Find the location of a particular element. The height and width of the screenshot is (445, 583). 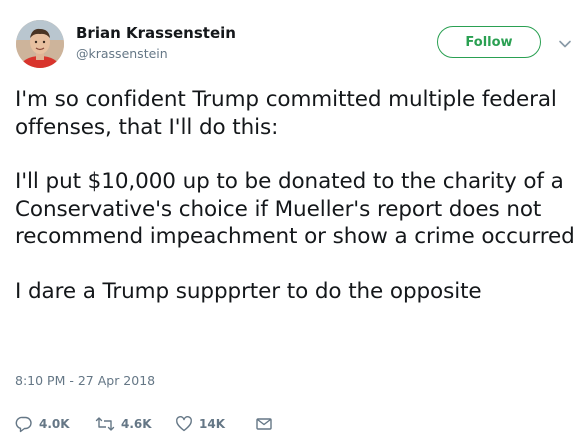

retweet-count: 4.6K is located at coordinates (136, 424).